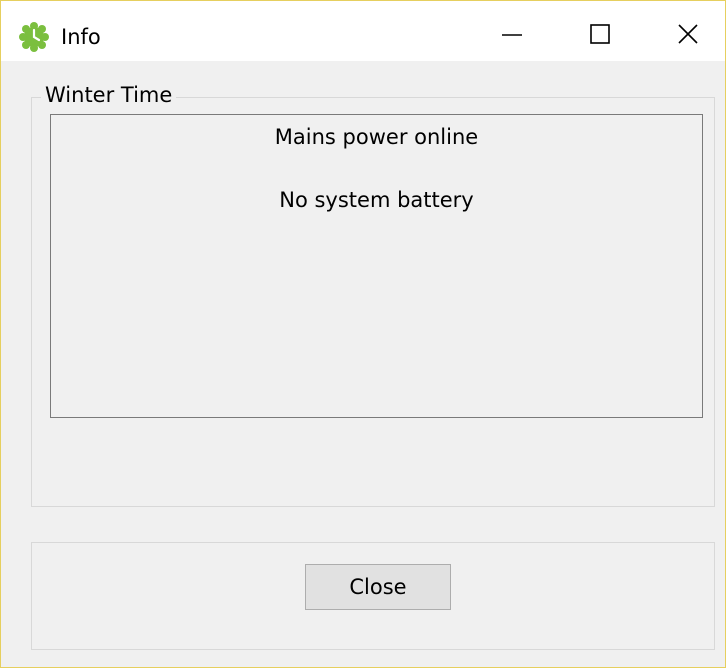 The width and height of the screenshot is (726, 668). What do you see at coordinates (109, 95) in the screenshot?
I see `groupbox-label: Winter Time` at bounding box center [109, 95].